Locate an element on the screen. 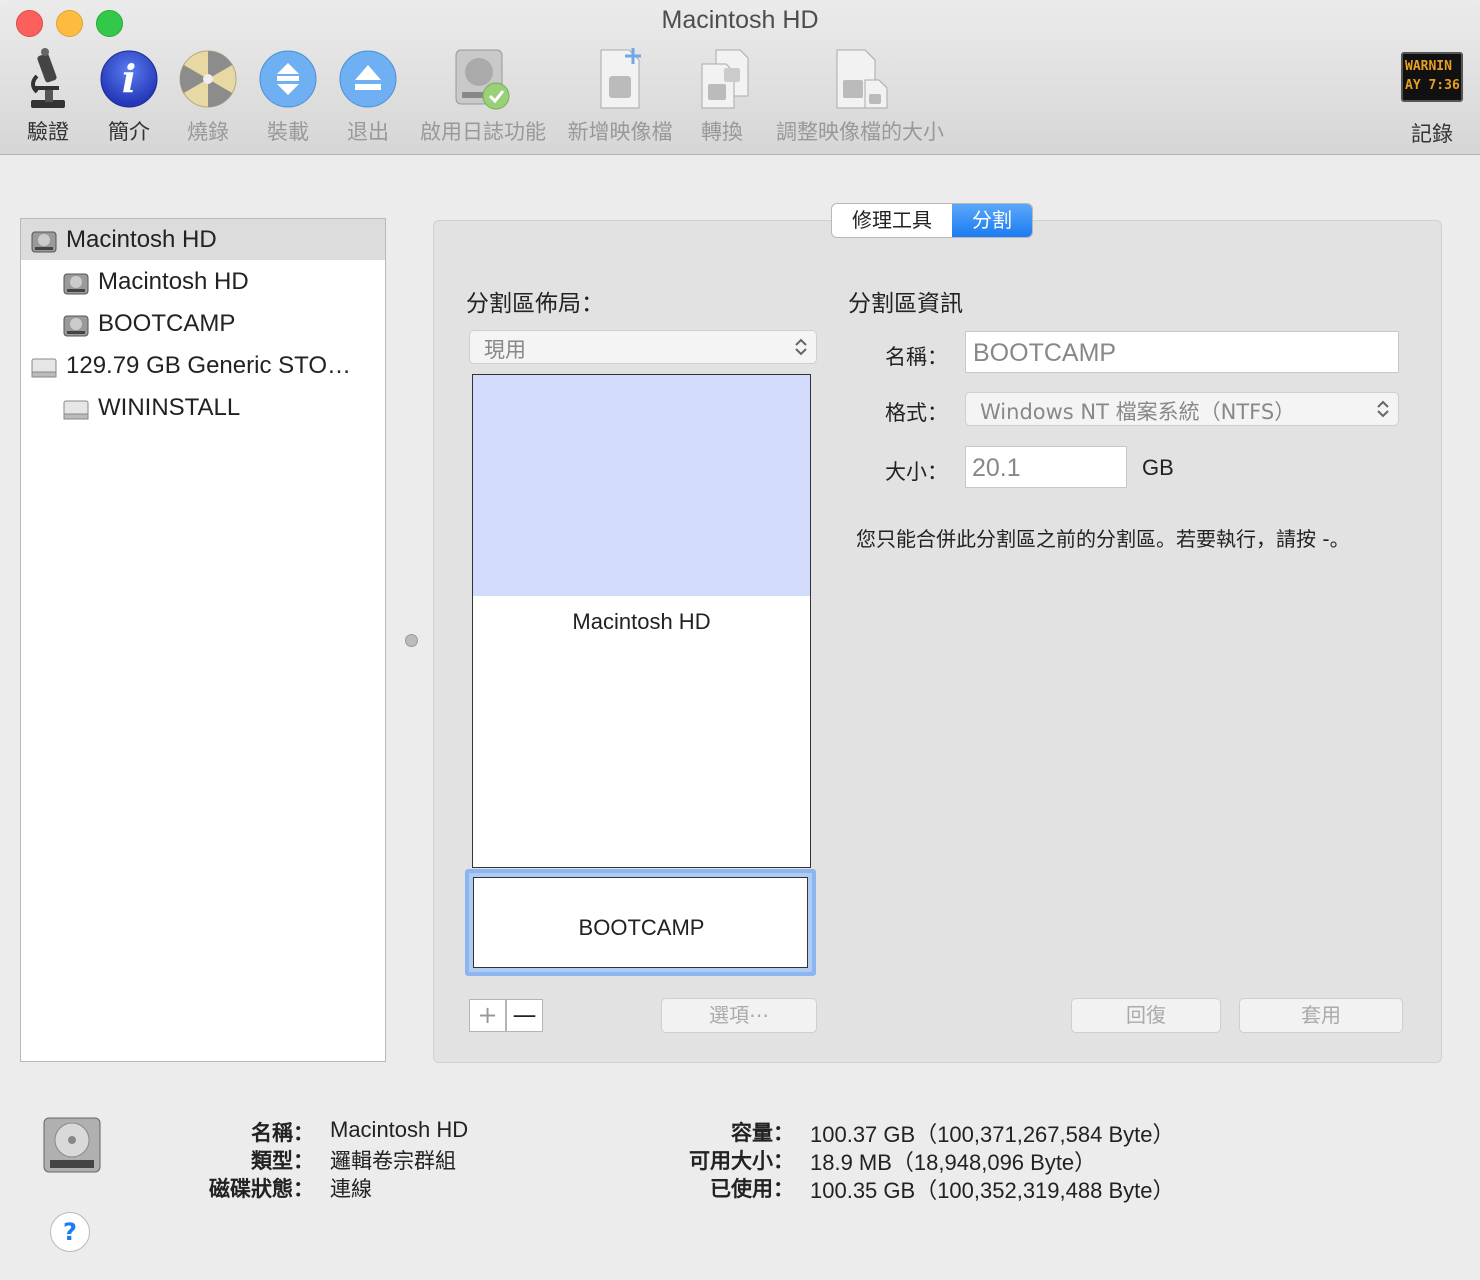 The height and width of the screenshot is (1280, 1480). partition-info-heading: 分割區資訊 is located at coordinates (905, 304).